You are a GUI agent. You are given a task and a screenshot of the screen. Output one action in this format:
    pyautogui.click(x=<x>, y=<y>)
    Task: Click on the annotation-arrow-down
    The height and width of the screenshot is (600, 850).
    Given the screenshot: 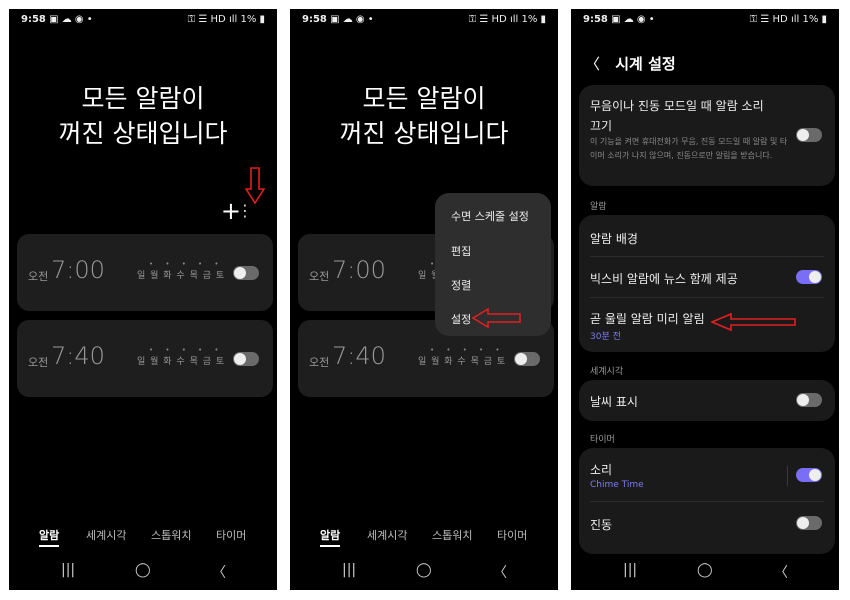 What is the action you would take?
    pyautogui.click(x=255, y=186)
    